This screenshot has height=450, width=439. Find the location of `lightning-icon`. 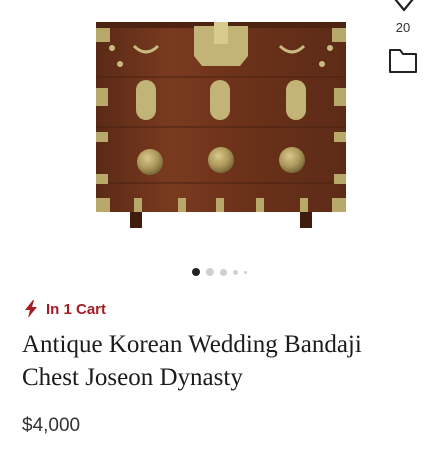

lightning-icon is located at coordinates (31, 309).